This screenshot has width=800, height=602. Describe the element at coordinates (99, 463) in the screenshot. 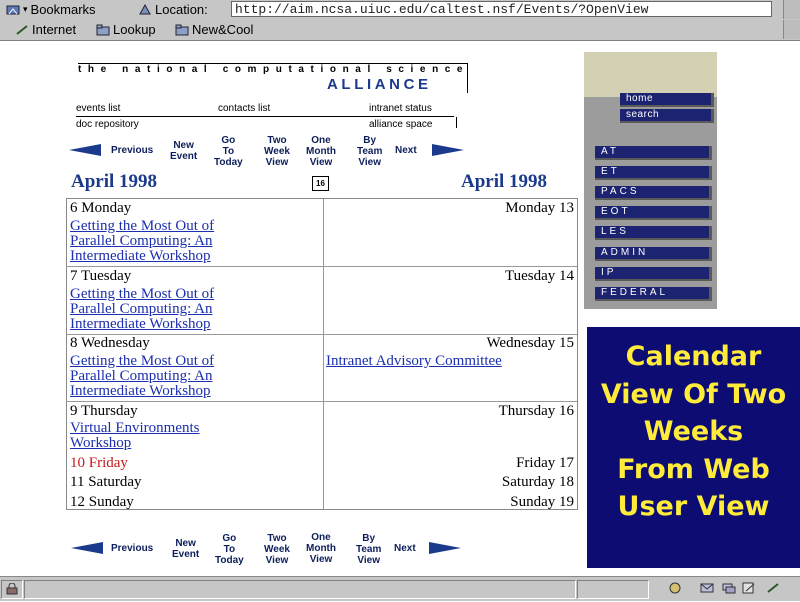

I see `day-label-today: 10 Friday` at that location.